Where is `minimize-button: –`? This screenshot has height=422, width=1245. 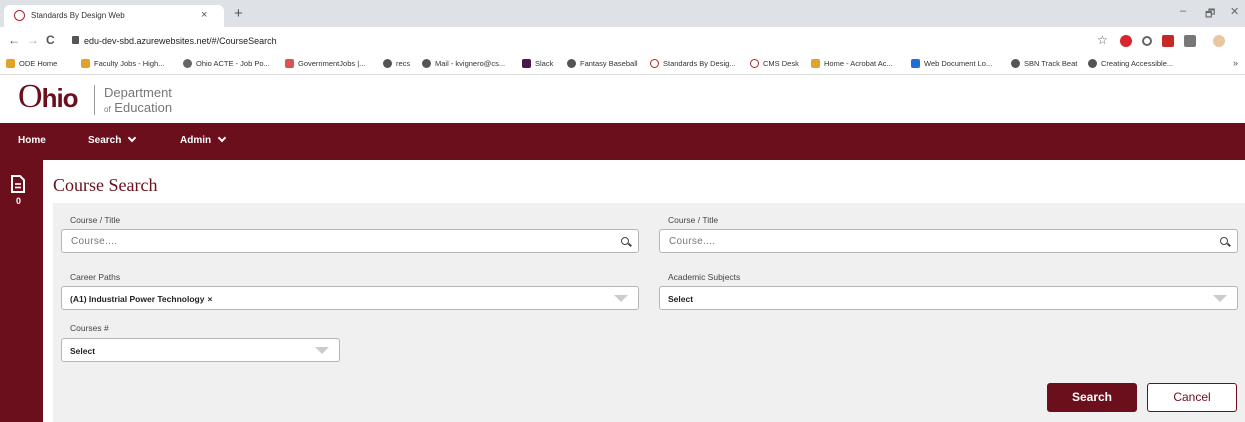
minimize-button: – is located at coordinates (1183, 11).